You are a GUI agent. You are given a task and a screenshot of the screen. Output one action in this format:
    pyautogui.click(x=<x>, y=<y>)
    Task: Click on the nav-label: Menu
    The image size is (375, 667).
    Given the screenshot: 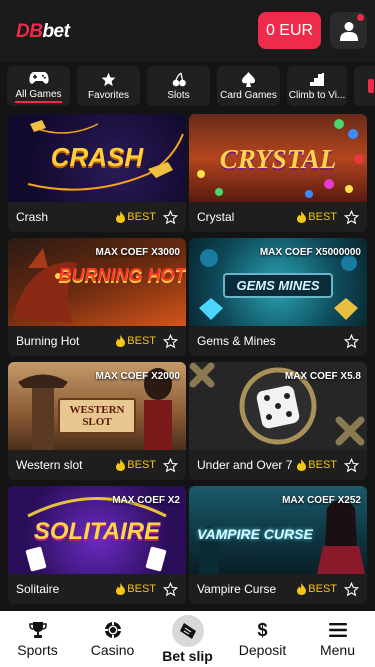 What is the action you would take?
    pyautogui.click(x=337, y=650)
    